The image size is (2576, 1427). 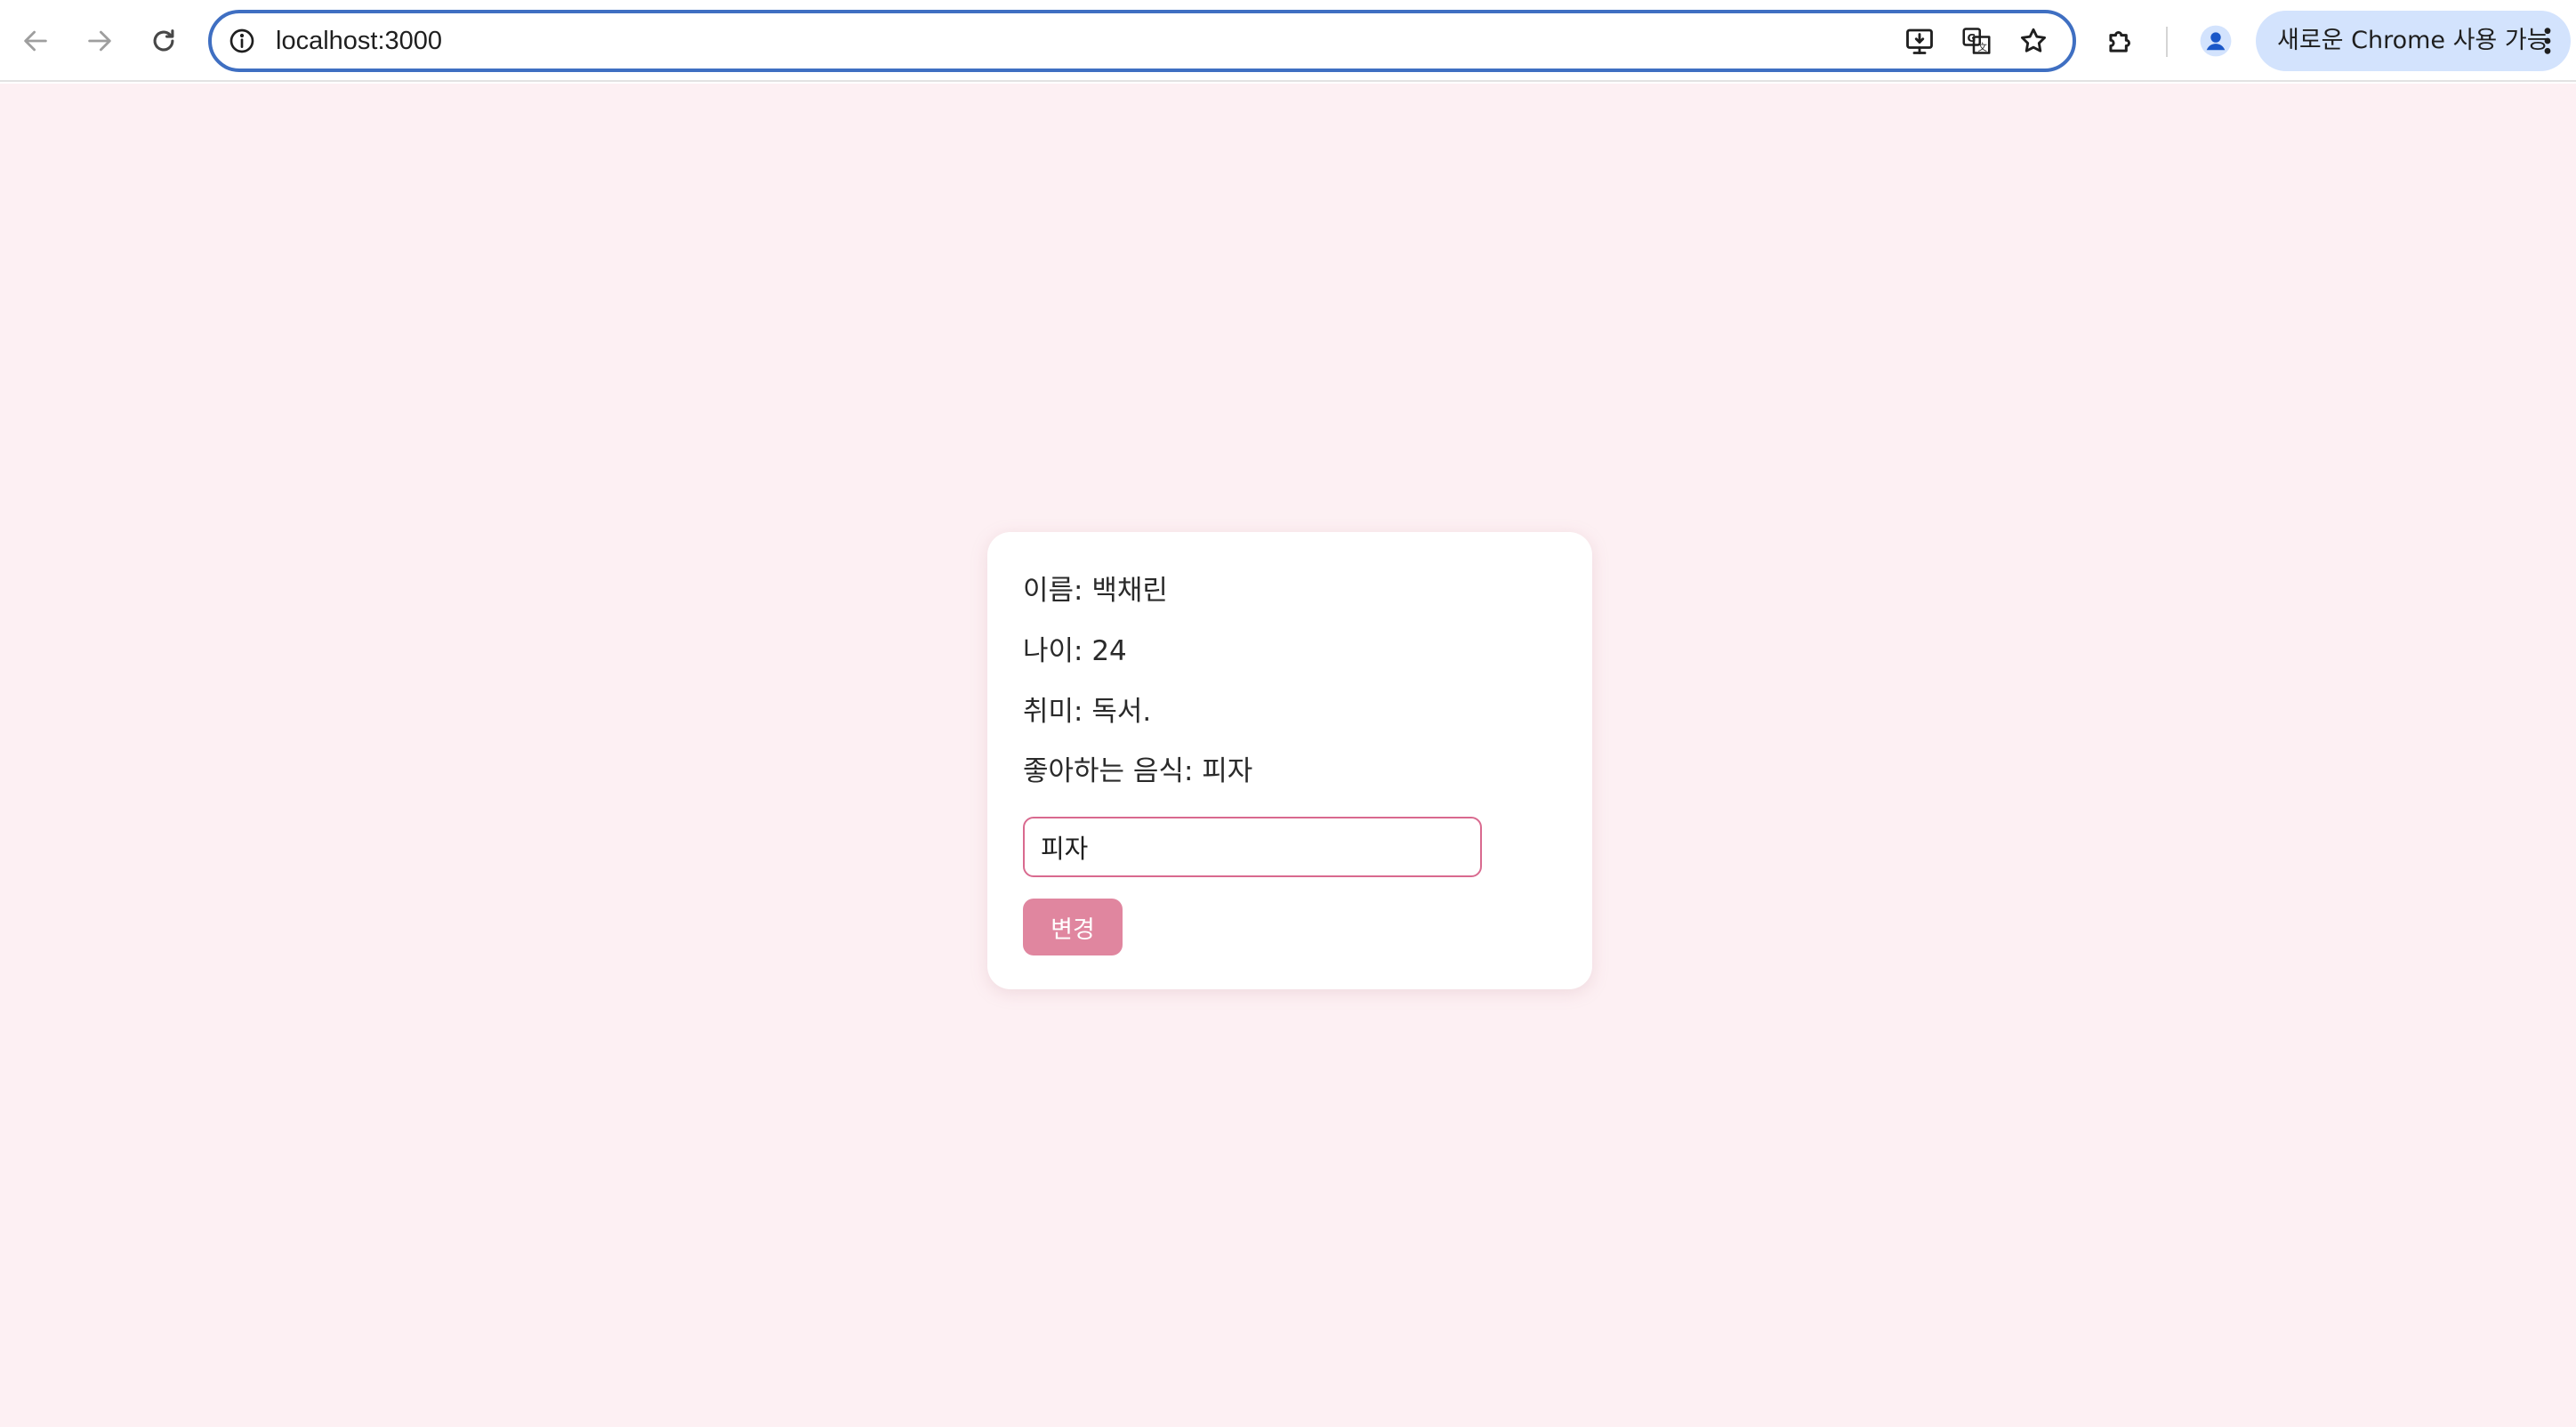 What do you see at coordinates (1138, 771) in the screenshot?
I see `favorite-food-text: 좋아하는 음식: 피자` at bounding box center [1138, 771].